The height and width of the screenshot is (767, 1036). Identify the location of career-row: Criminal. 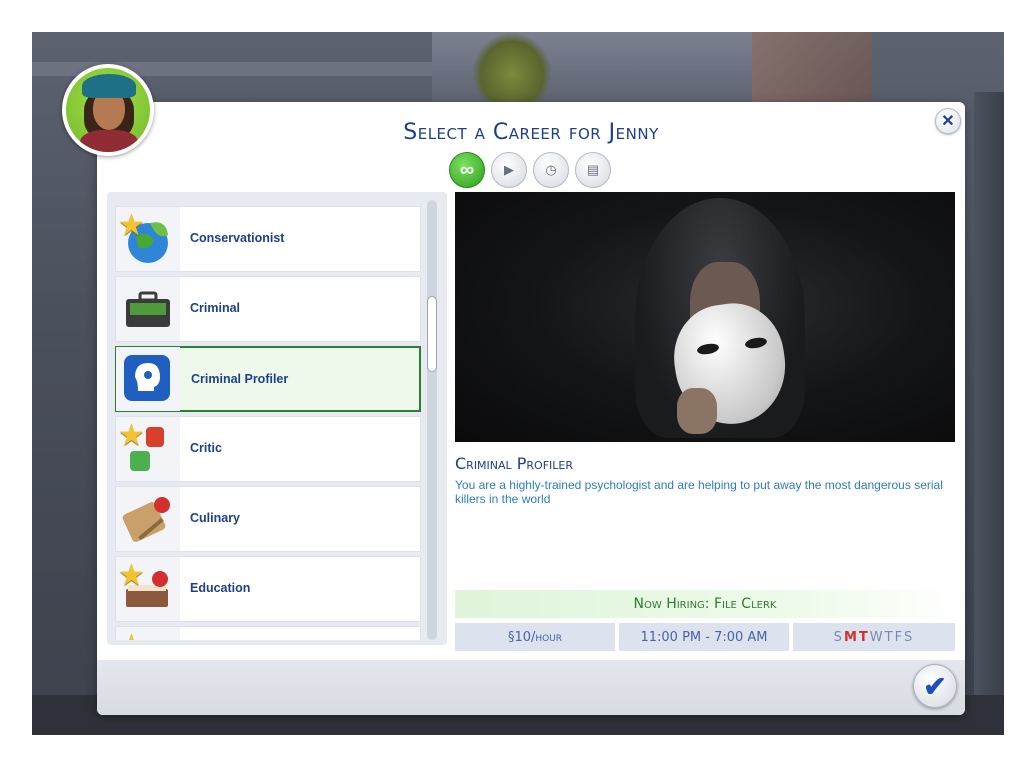
(268, 309).